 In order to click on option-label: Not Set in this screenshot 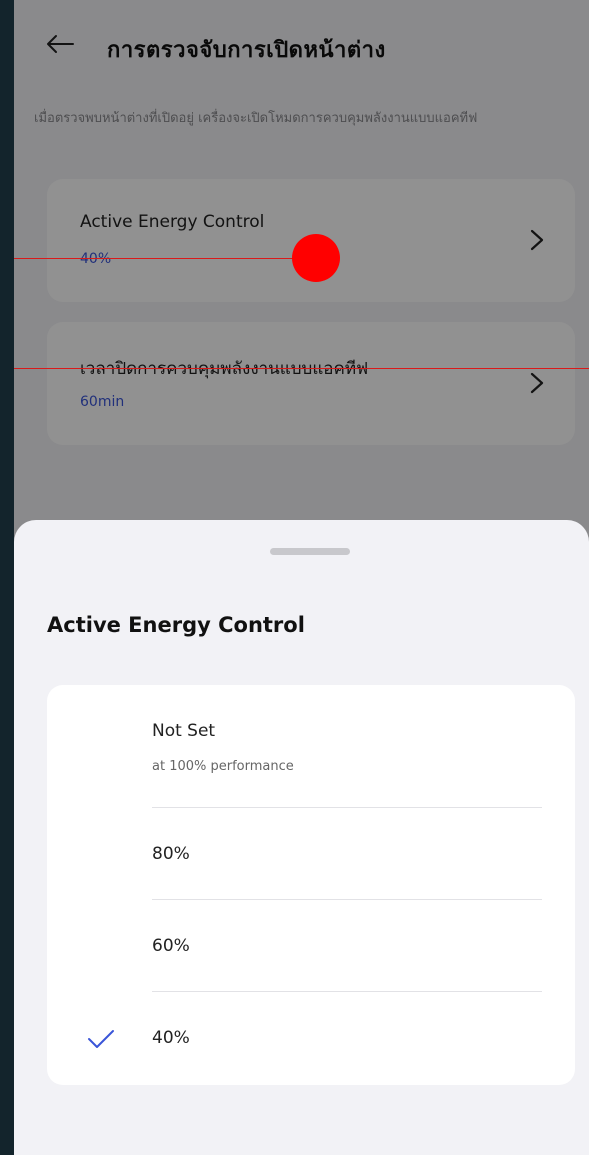, I will do `click(184, 731)`.